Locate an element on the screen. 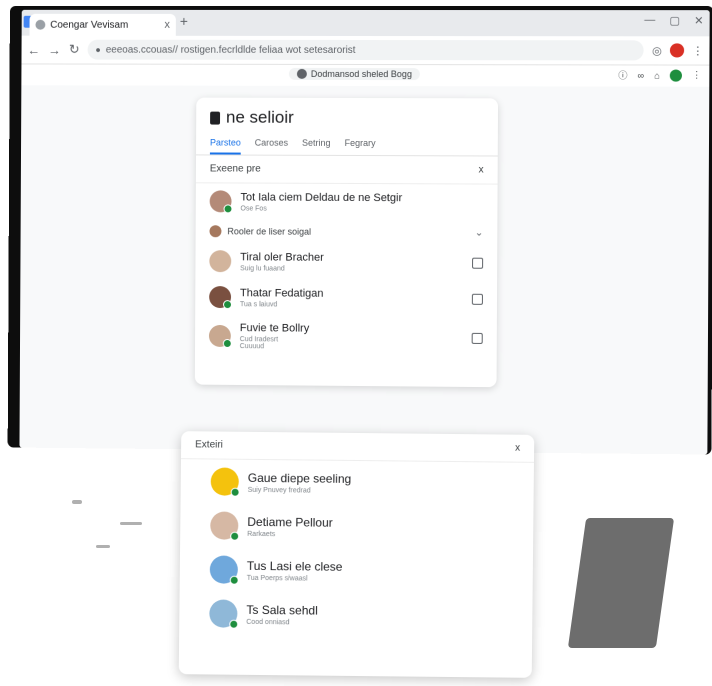 This screenshot has height=686, width=712. profile-avatar is located at coordinates (677, 50).